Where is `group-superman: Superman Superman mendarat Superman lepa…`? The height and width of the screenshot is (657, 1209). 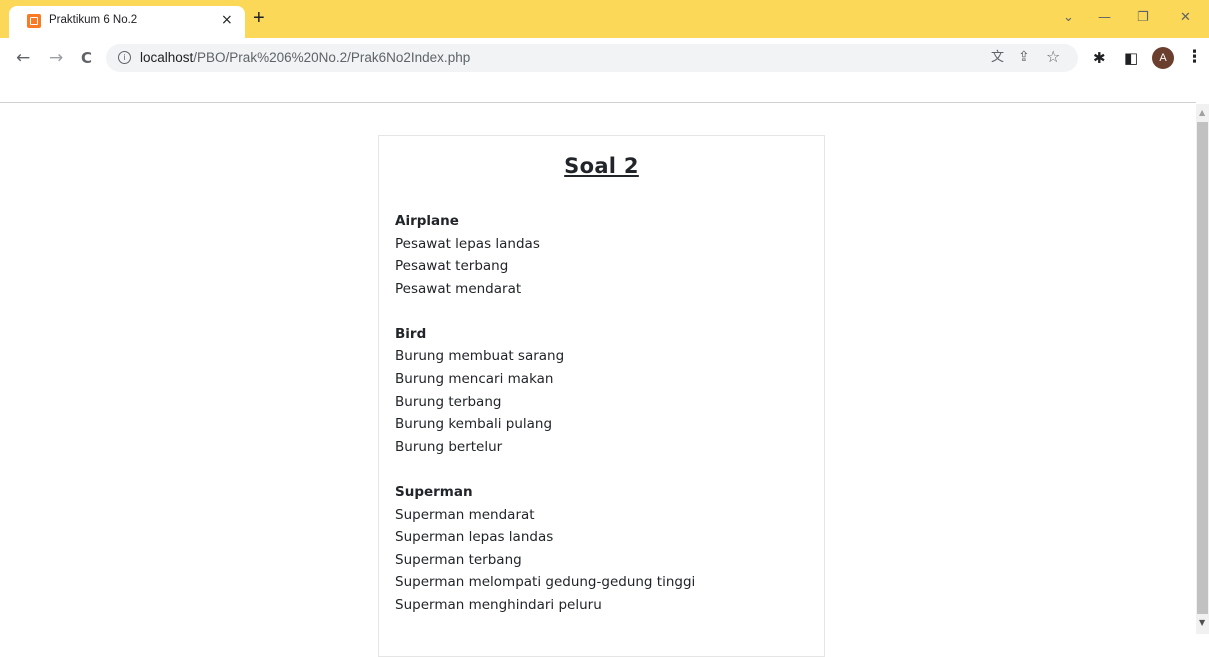
group-superman: Superman Superman mendarat Superman lepa… is located at coordinates (605, 549).